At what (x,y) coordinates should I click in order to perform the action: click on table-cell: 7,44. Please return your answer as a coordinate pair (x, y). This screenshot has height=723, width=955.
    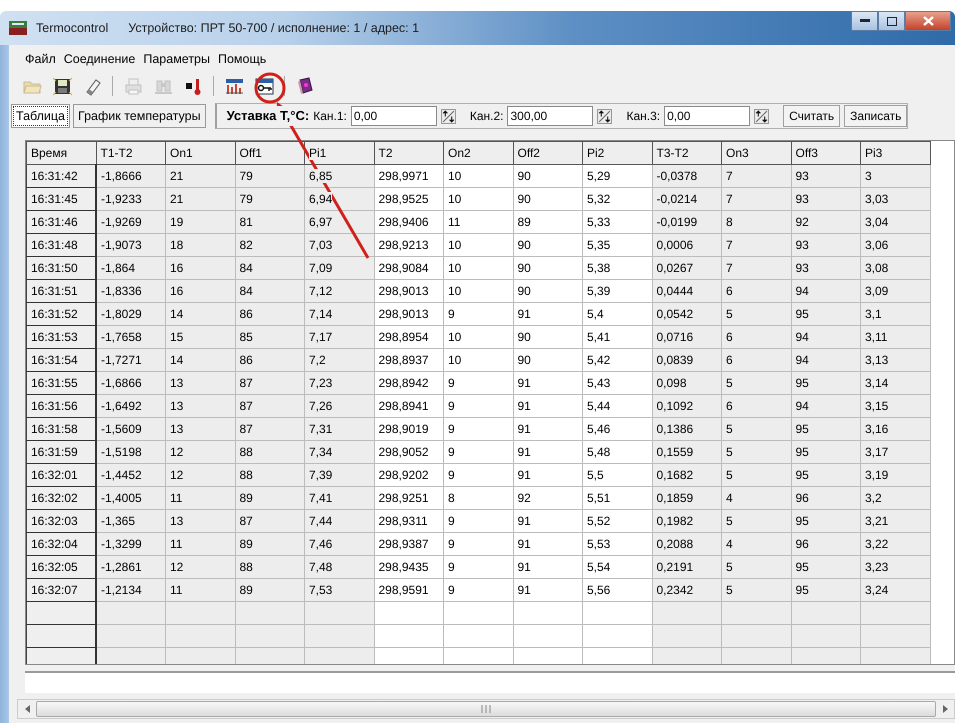
    Looking at the image, I should click on (339, 521).